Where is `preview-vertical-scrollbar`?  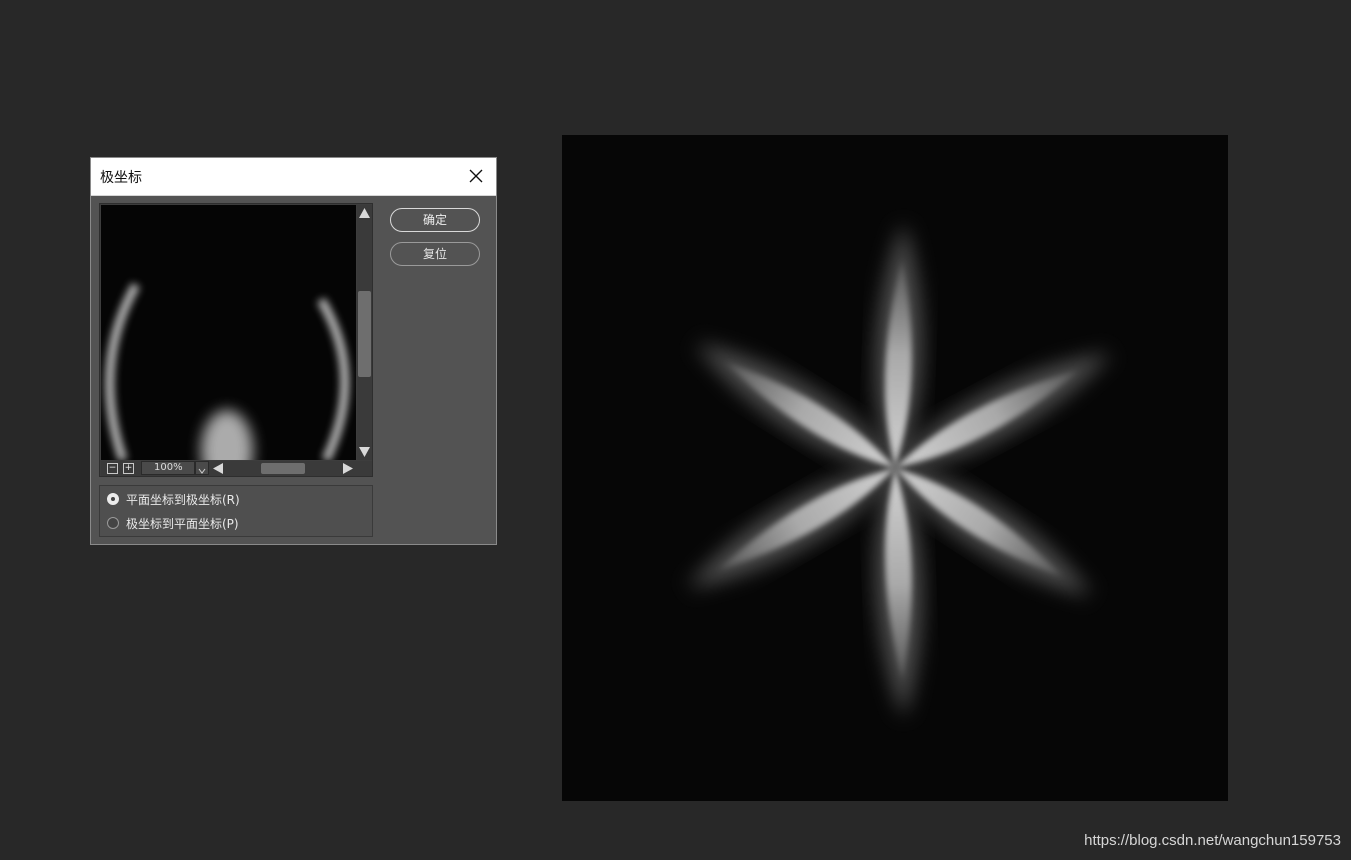 preview-vertical-scrollbar is located at coordinates (364, 332).